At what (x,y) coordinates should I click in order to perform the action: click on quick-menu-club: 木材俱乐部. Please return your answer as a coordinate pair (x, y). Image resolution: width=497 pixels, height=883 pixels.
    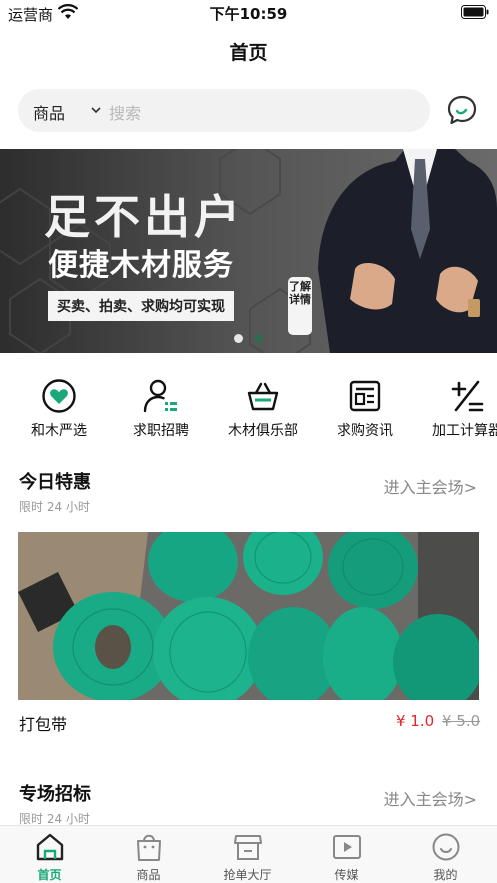
    Looking at the image, I should click on (263, 410).